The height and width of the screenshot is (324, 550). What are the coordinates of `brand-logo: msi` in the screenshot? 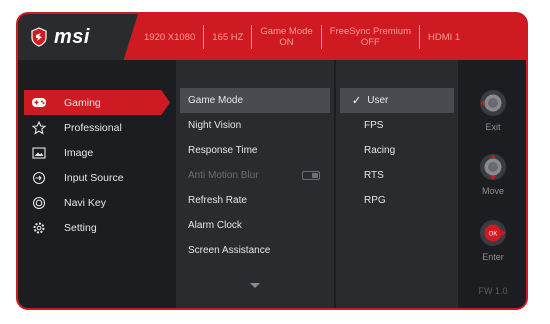 It's located at (78, 37).